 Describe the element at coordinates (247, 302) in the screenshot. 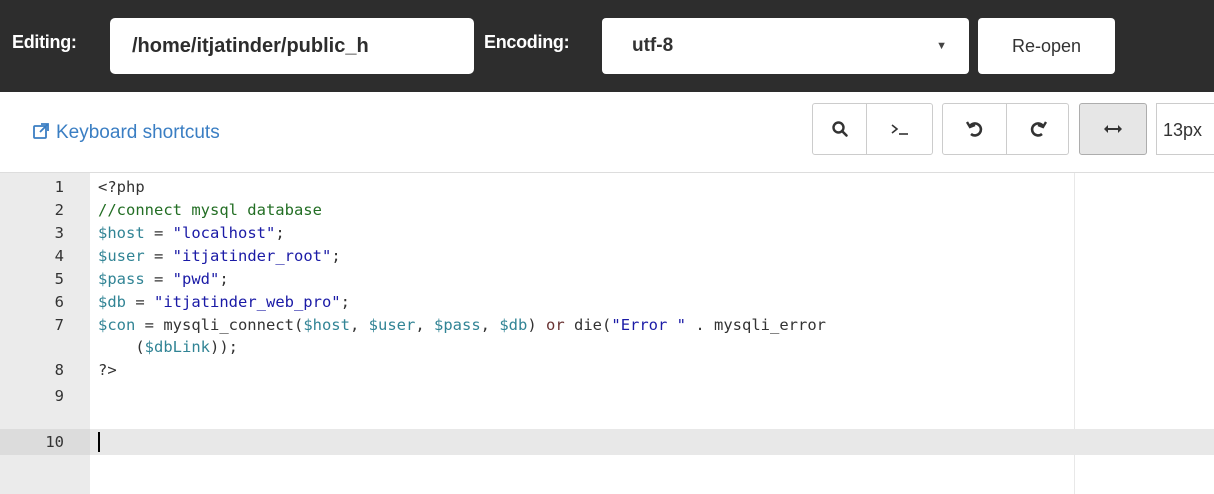

I see `code-token: "itjatinder_web_pro"` at that location.